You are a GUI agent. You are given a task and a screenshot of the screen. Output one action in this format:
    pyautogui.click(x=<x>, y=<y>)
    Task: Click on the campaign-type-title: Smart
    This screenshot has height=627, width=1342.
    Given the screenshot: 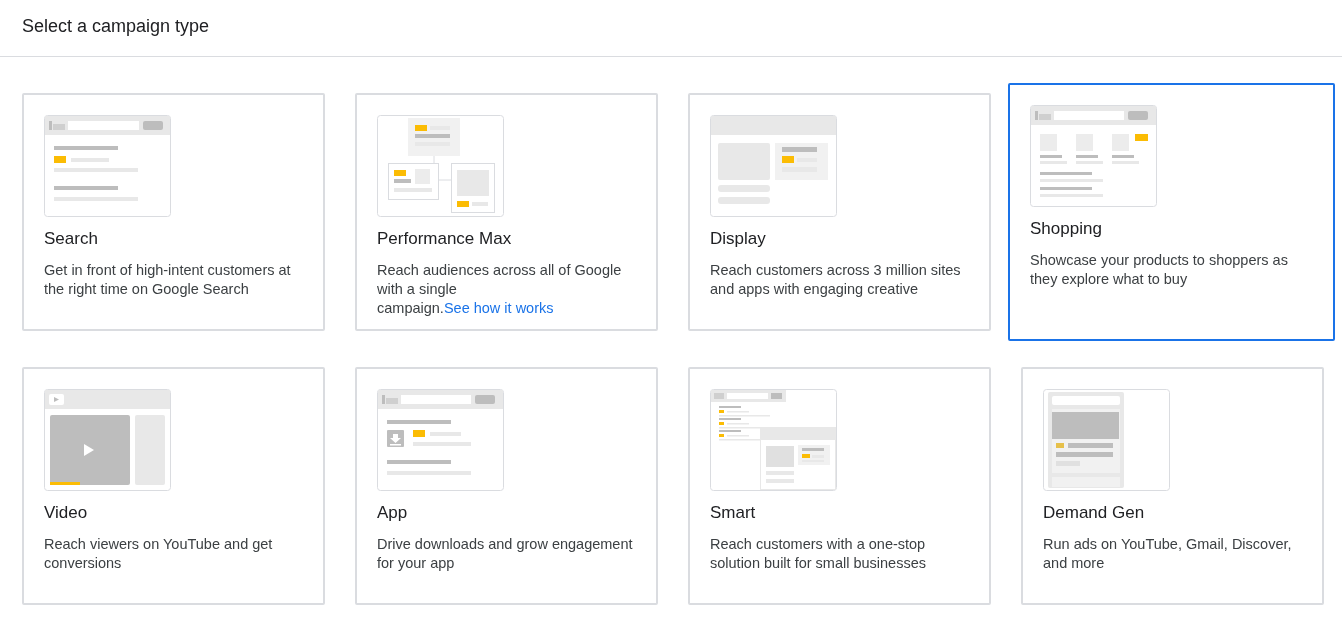 What is the action you would take?
    pyautogui.click(x=733, y=513)
    